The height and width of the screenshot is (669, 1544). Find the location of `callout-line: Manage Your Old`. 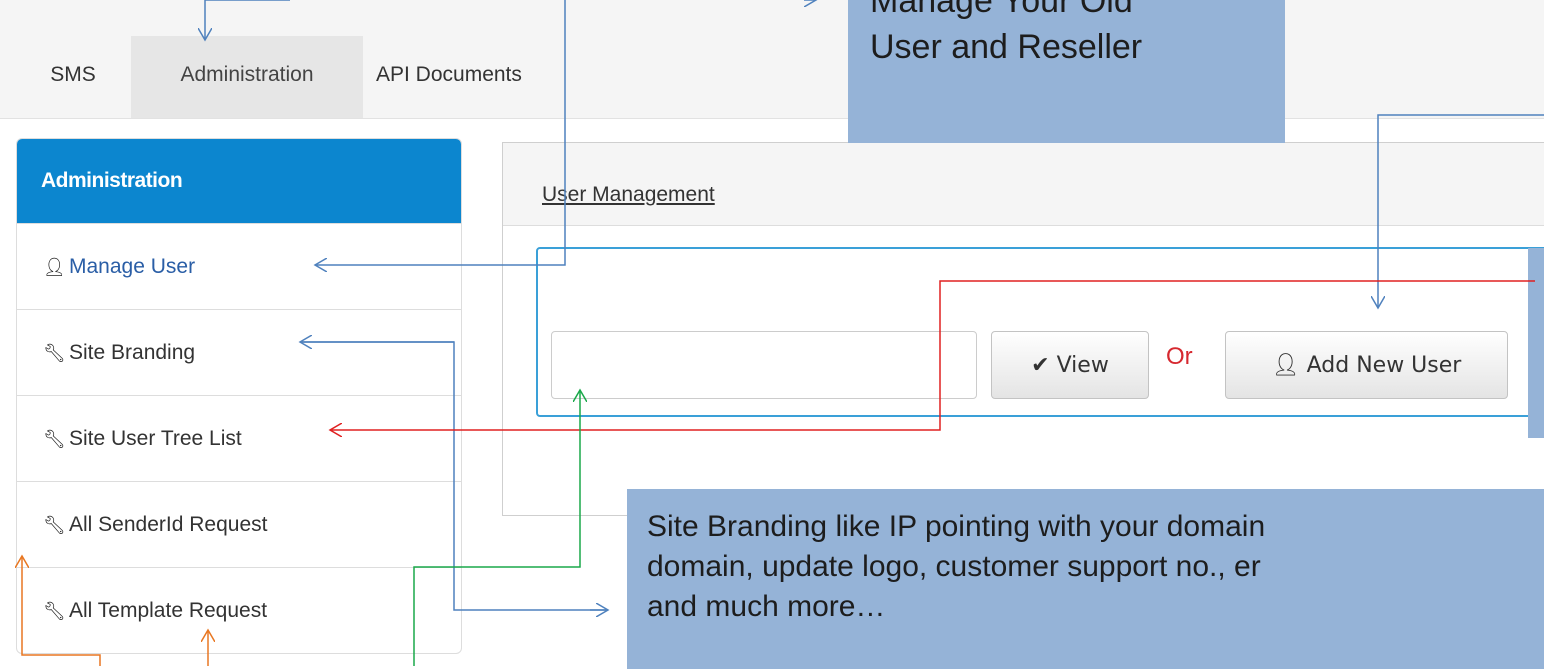

callout-line: Manage Your Old is located at coordinates (1001, 10).